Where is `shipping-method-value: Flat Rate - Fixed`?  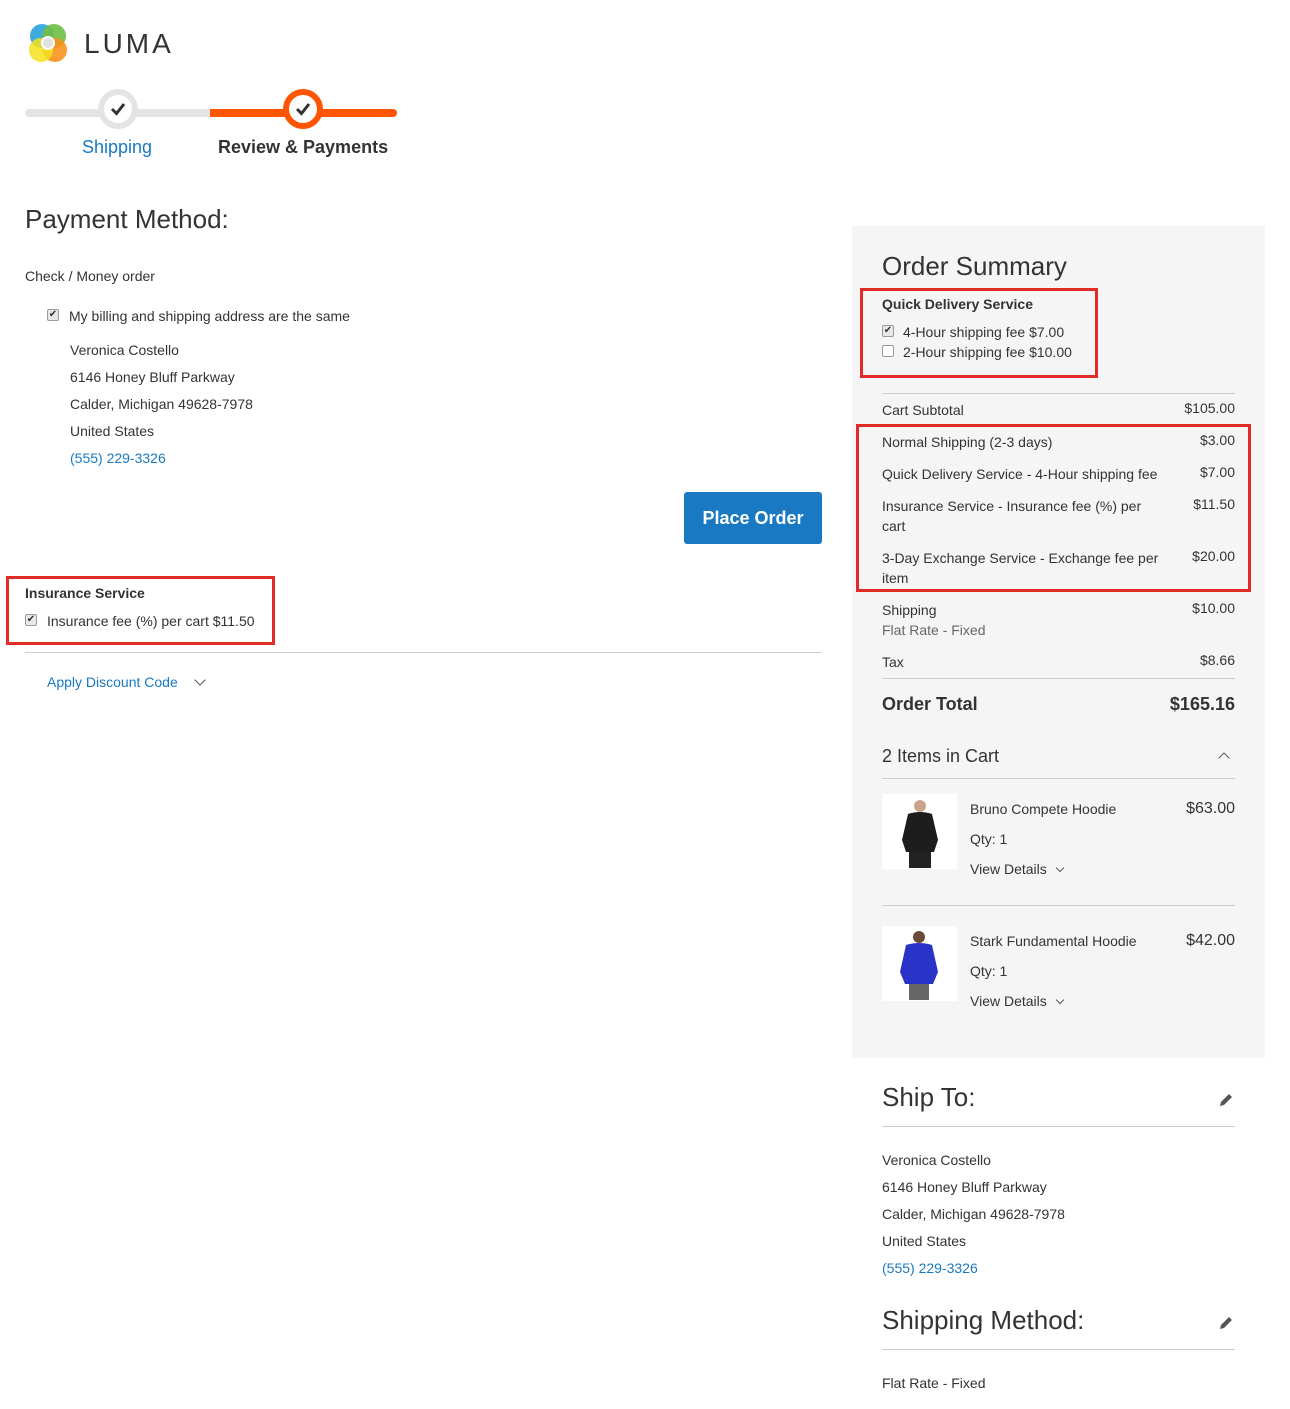
shipping-method-value: Flat Rate - Fixed is located at coordinates (934, 1383).